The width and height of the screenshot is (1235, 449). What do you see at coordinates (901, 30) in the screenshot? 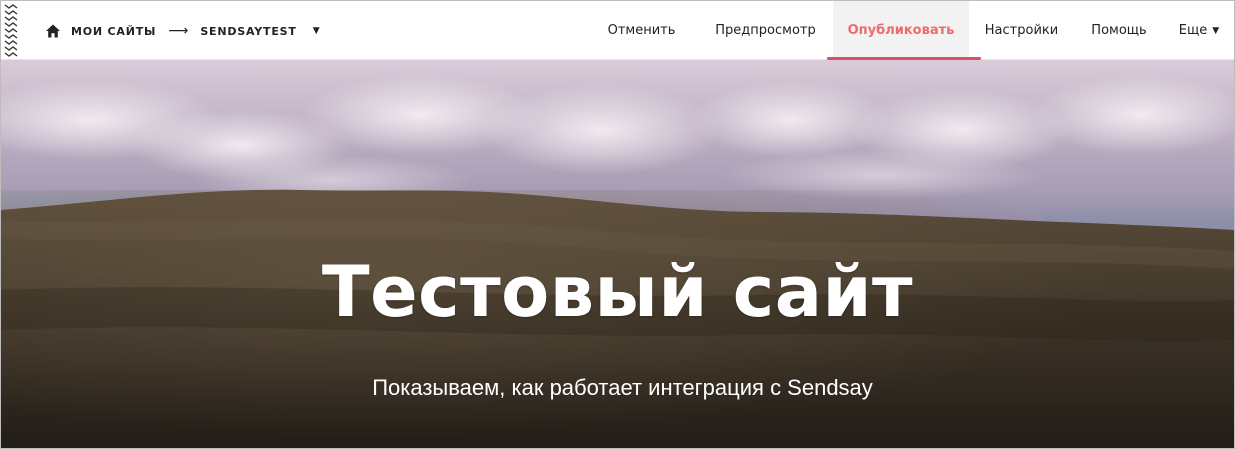
I see `publish-button-label: Опубликовать` at bounding box center [901, 30].